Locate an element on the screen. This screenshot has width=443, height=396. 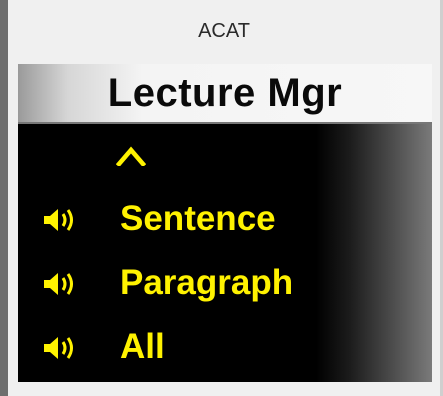
back-item is located at coordinates (225, 153).